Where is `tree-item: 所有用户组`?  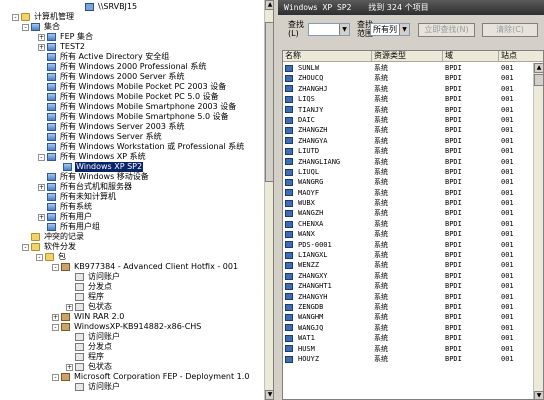 tree-item: 所有用户组 is located at coordinates (69, 227).